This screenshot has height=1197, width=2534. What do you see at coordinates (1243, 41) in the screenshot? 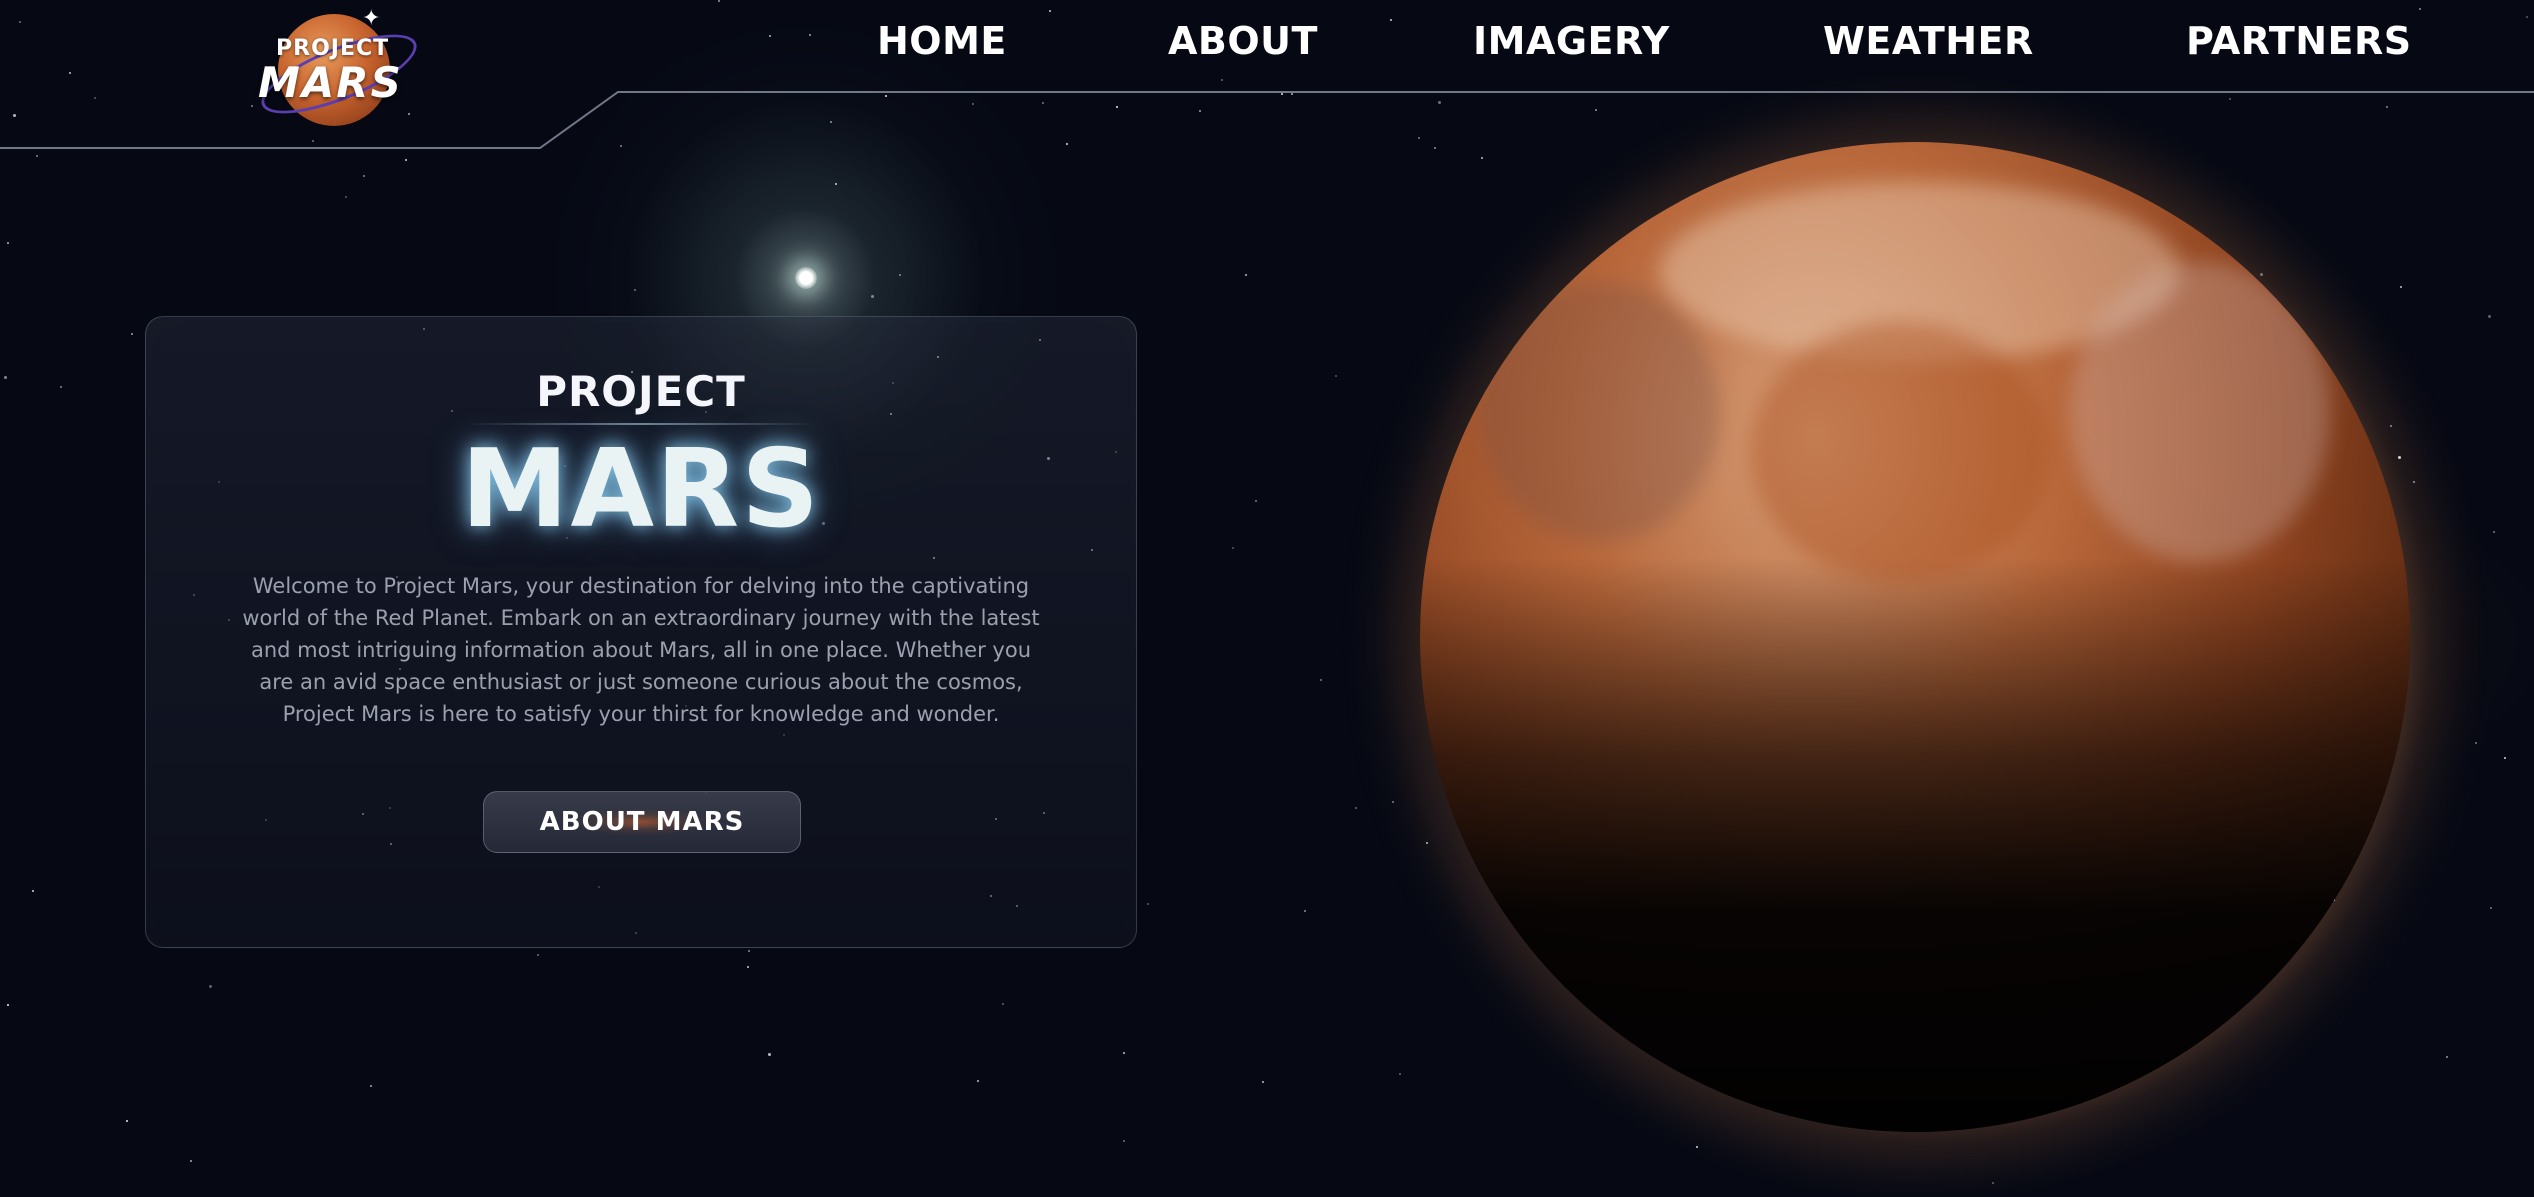
I see `nav-about: ABOUT` at bounding box center [1243, 41].